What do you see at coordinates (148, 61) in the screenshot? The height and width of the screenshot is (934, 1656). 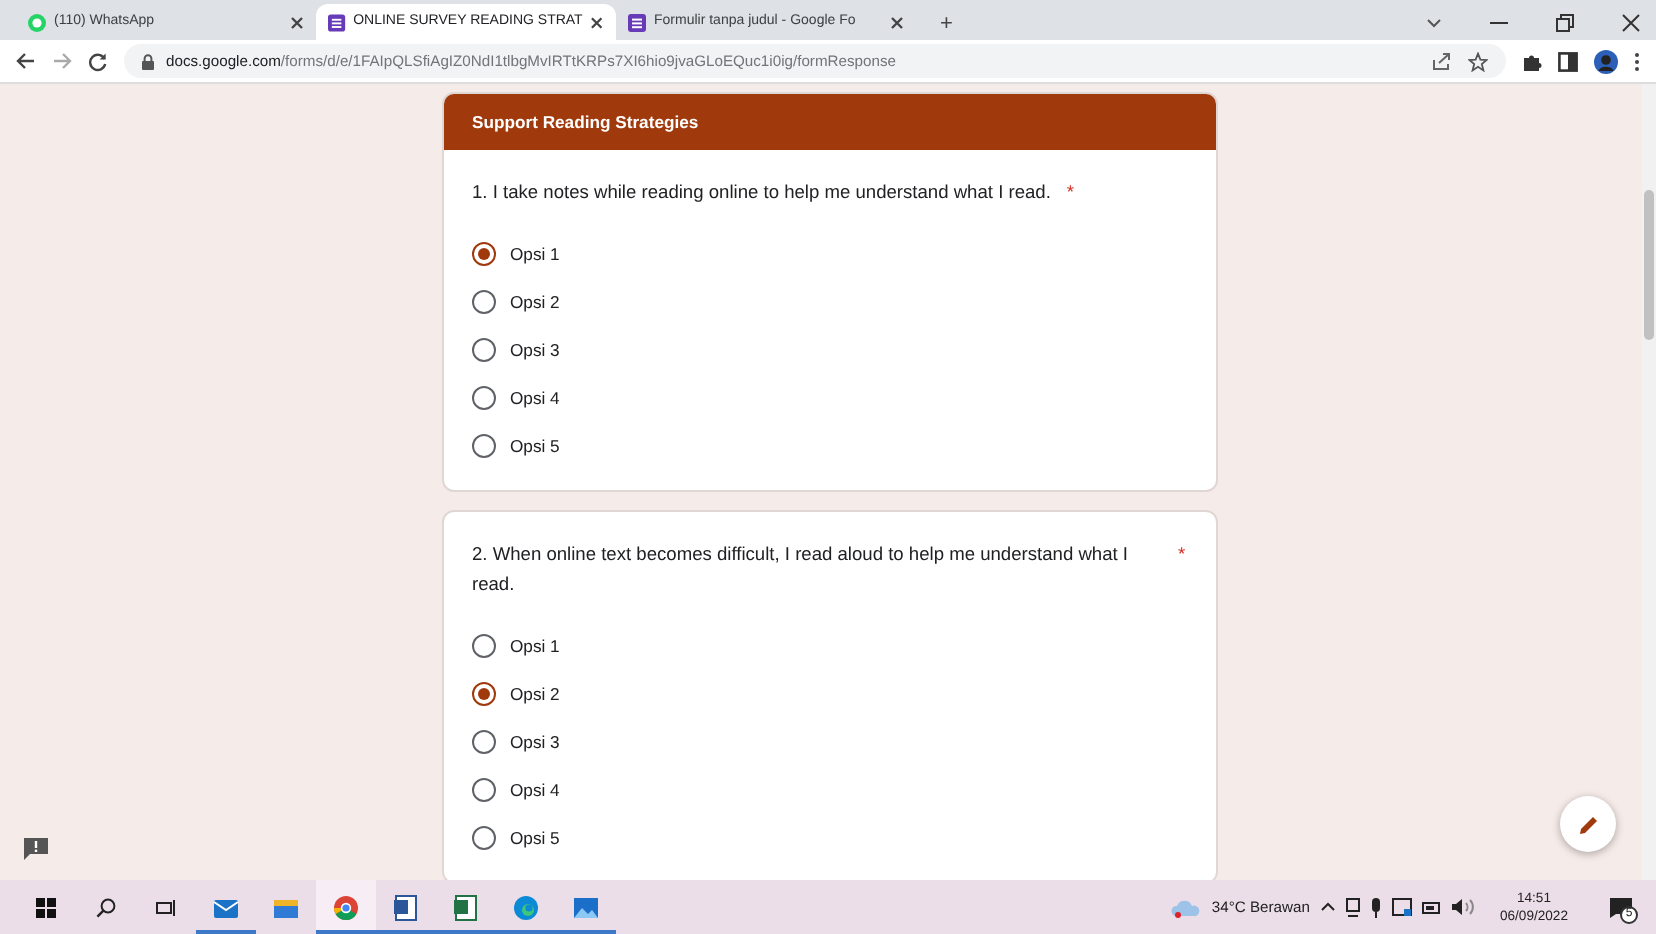 I see `lock-icon` at bounding box center [148, 61].